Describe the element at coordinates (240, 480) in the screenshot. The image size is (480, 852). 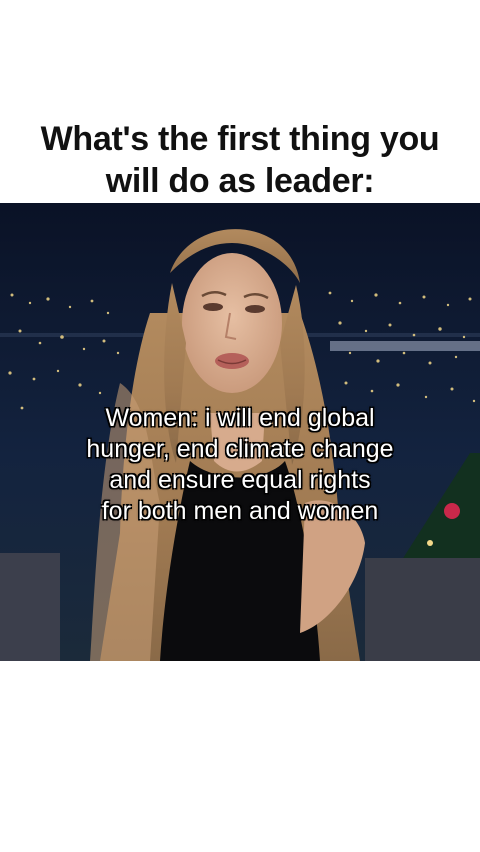
I see `caption-line-3: and ensure equal rights` at that location.